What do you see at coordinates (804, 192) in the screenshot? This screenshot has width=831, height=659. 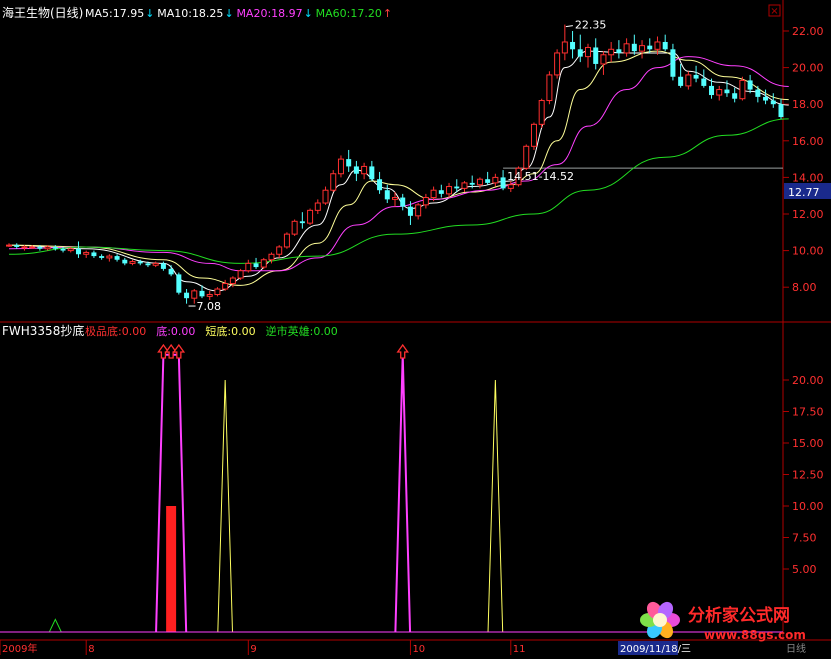 I see `current-price-tag: 12.77` at bounding box center [804, 192].